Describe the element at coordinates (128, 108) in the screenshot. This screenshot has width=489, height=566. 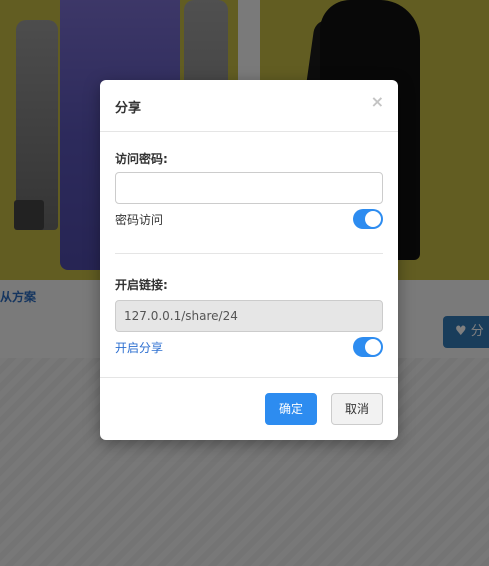
I see `modal-title: 分享` at that location.